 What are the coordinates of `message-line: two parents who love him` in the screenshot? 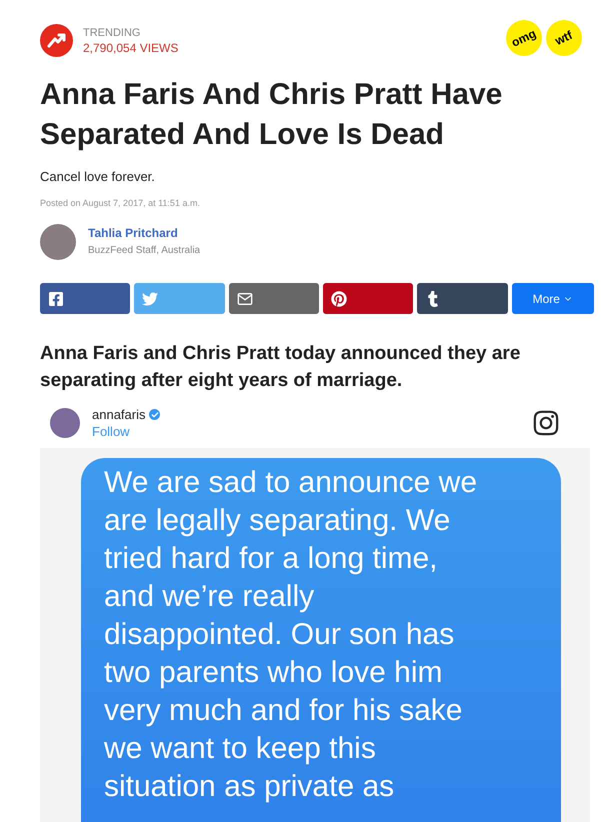 It's located at (274, 673).